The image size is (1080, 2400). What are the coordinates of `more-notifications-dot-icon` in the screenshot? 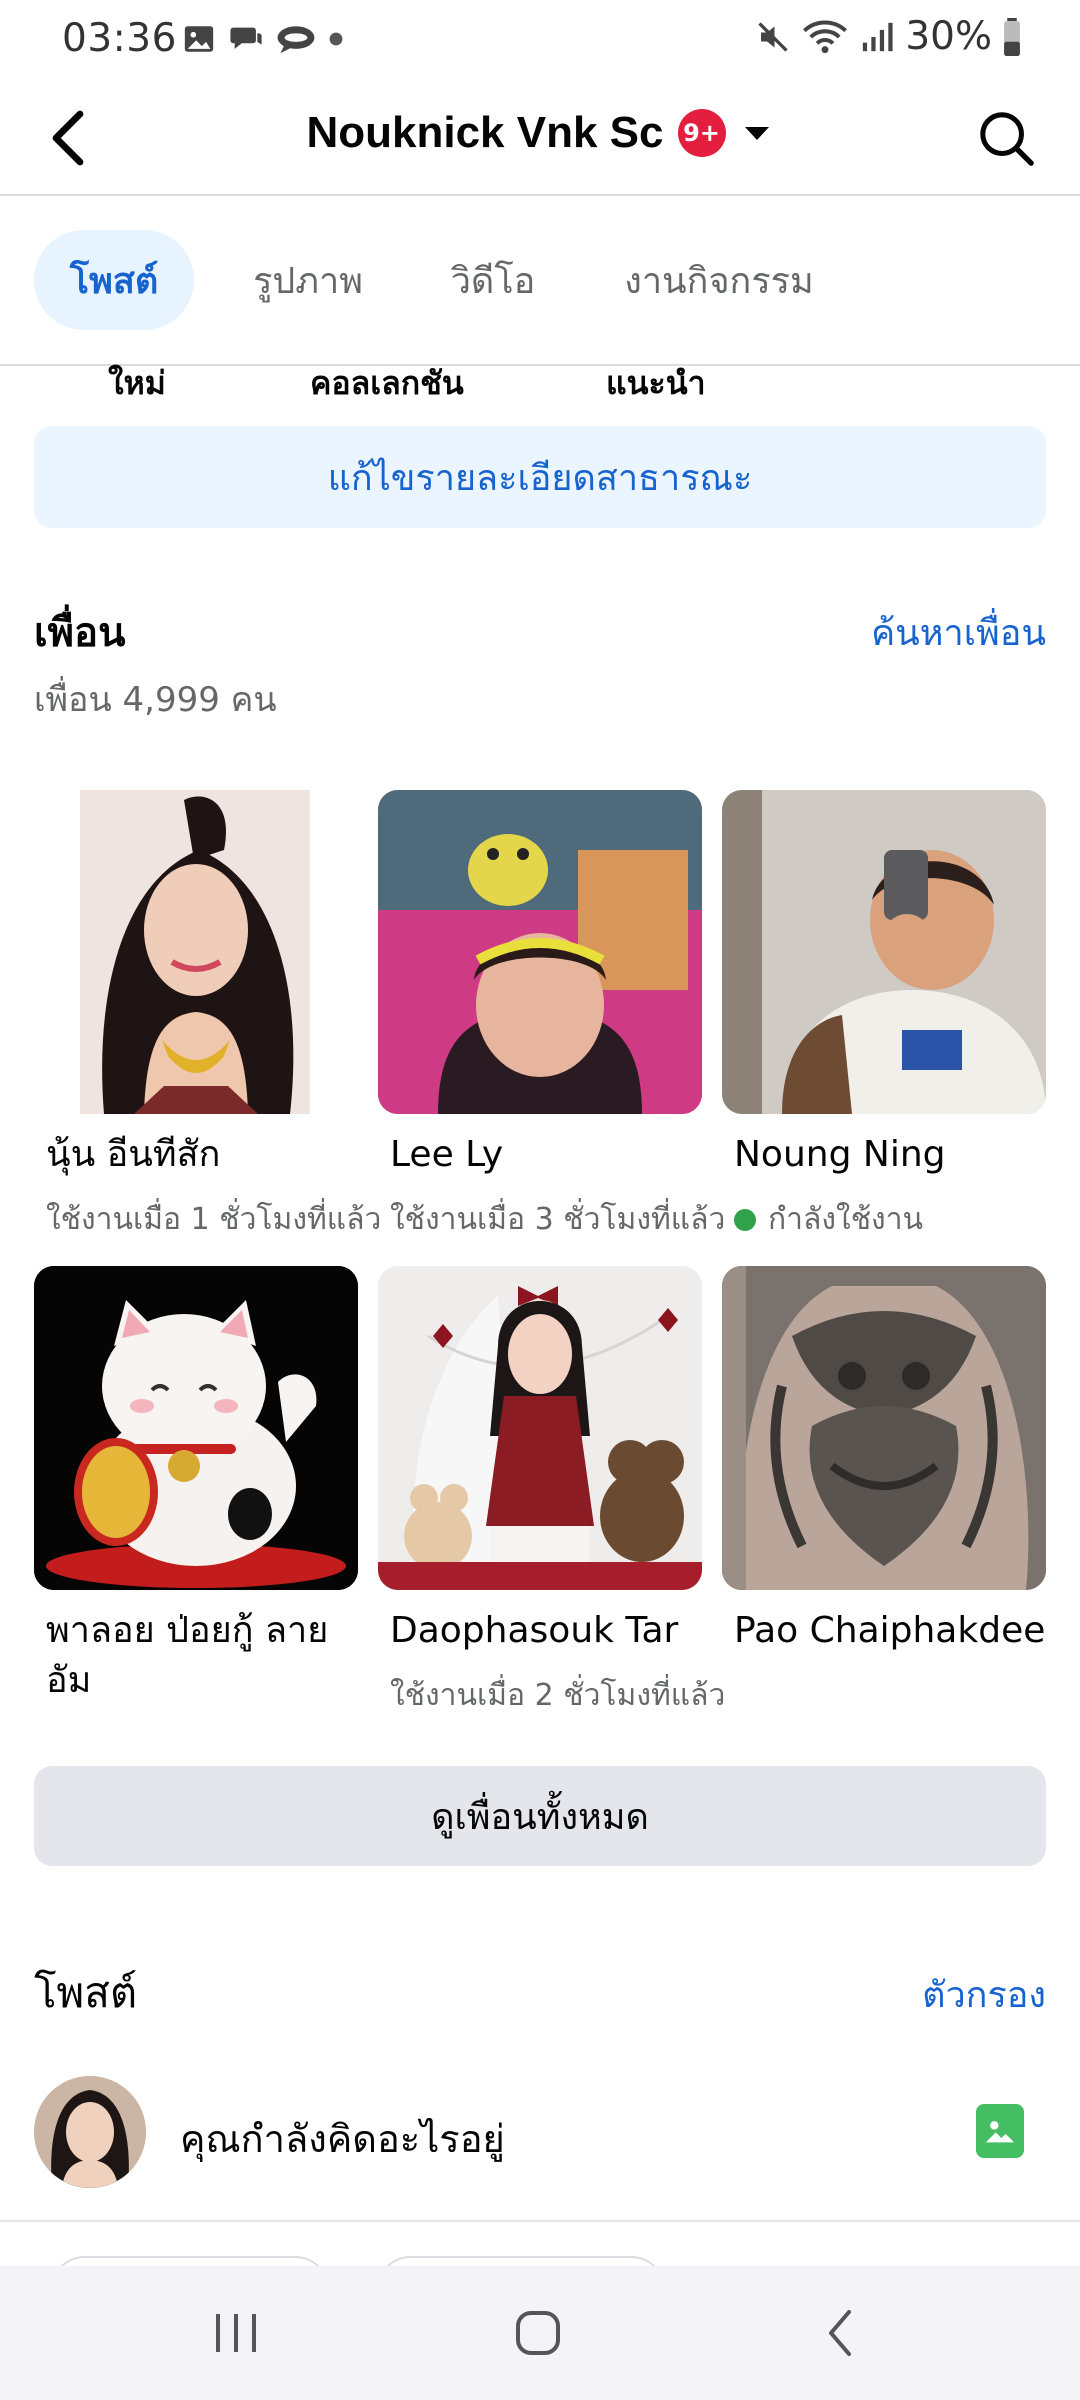 It's located at (336, 39).